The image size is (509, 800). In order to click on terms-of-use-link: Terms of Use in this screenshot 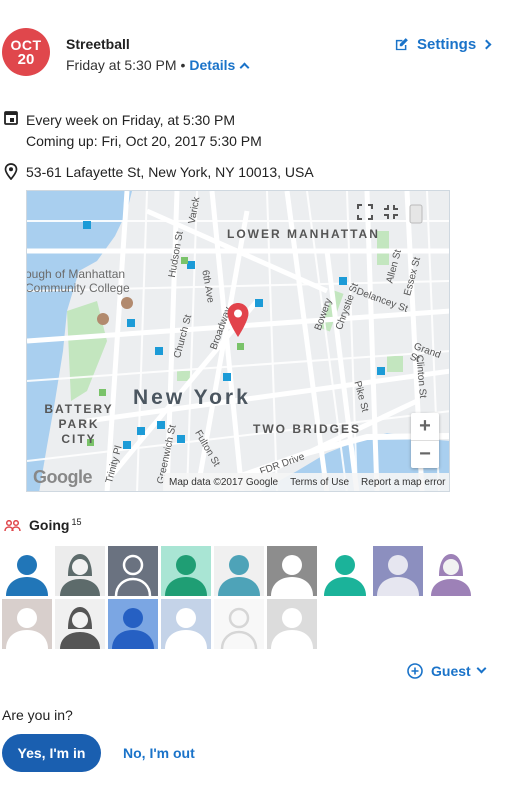, I will do `click(319, 482)`.